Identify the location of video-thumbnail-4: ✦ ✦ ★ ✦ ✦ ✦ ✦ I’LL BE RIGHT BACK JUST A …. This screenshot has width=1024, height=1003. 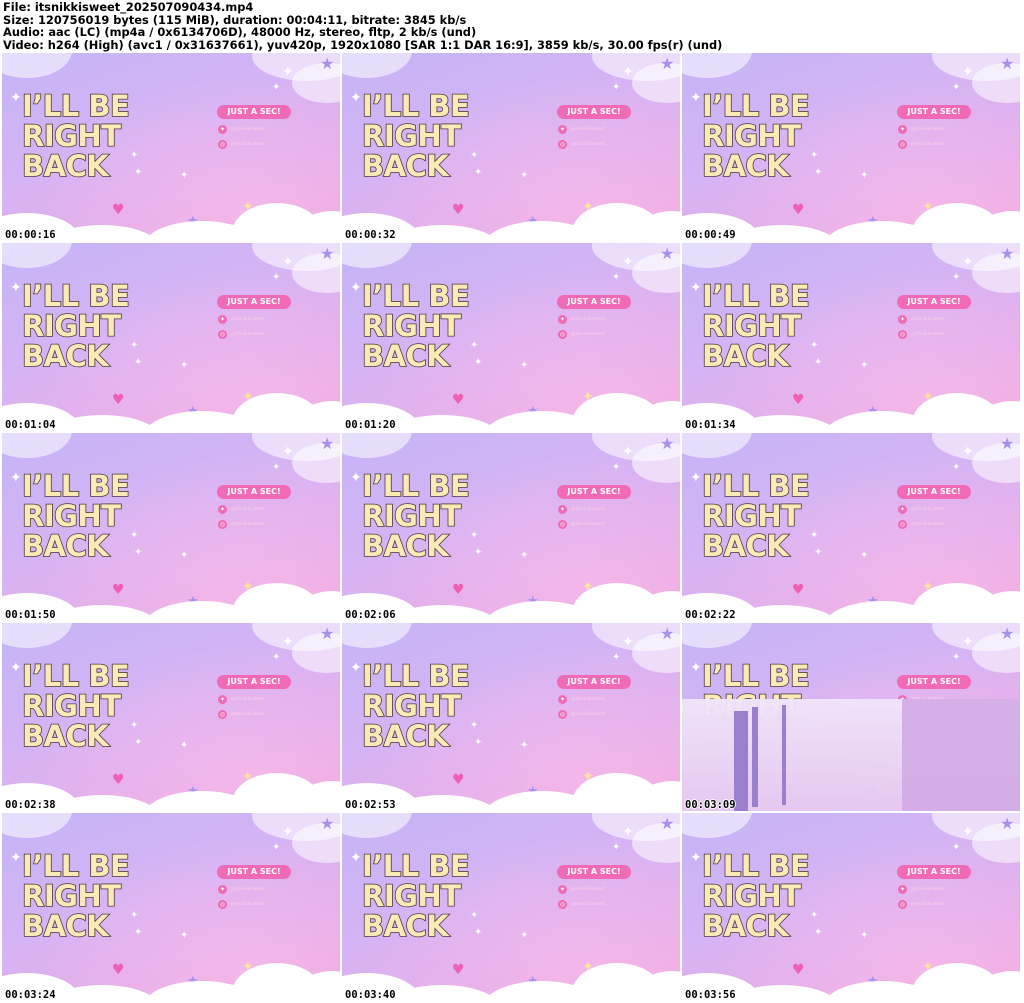
(171, 337).